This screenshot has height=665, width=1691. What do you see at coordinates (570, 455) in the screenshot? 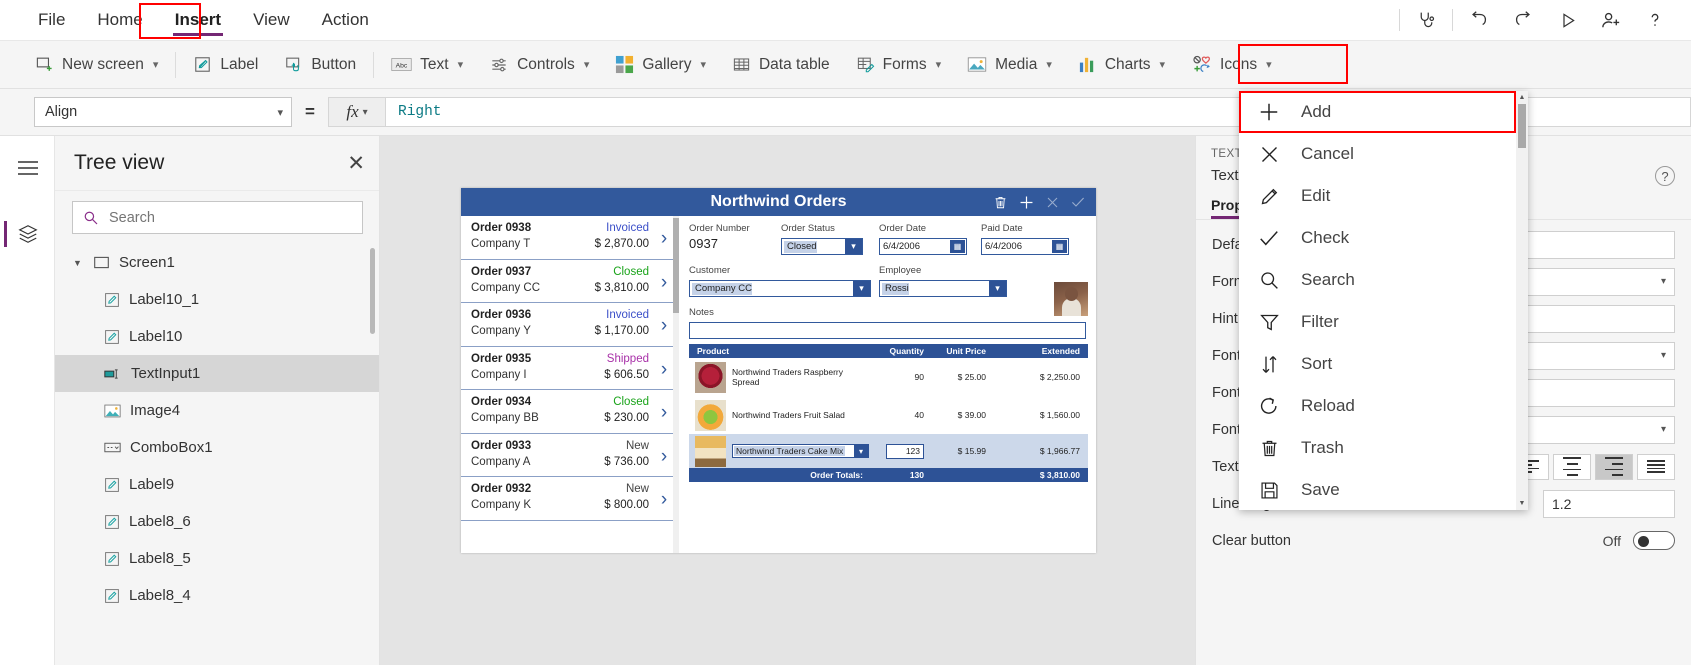
I see `gallery-row: Order 0933 Company A New $ 736.00 ›` at bounding box center [570, 455].